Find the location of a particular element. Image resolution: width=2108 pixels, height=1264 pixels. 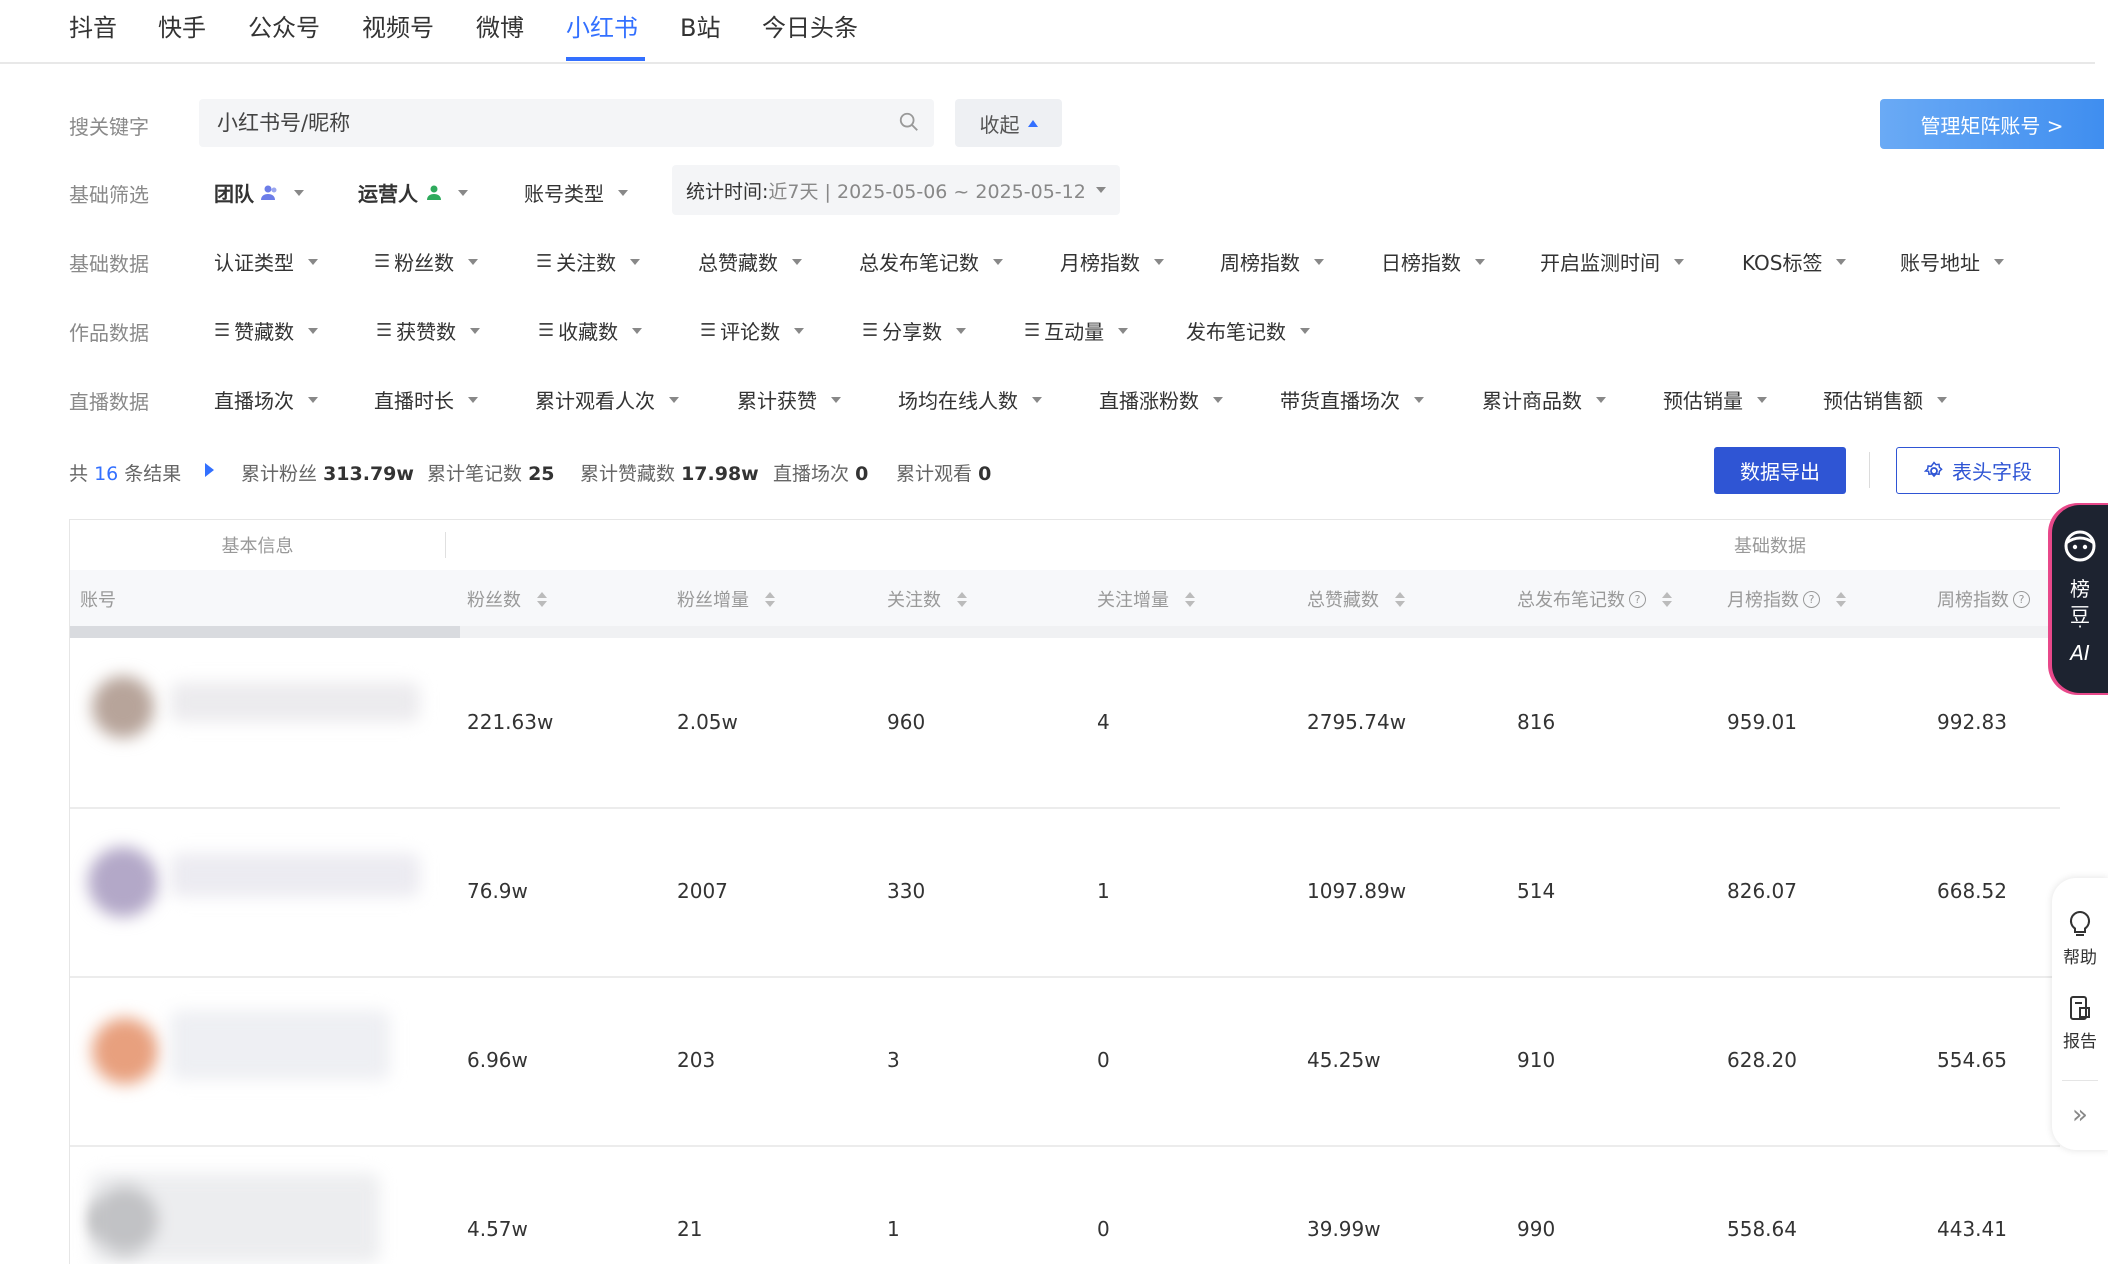

scrollbar-thumb is located at coordinates (265, 632).